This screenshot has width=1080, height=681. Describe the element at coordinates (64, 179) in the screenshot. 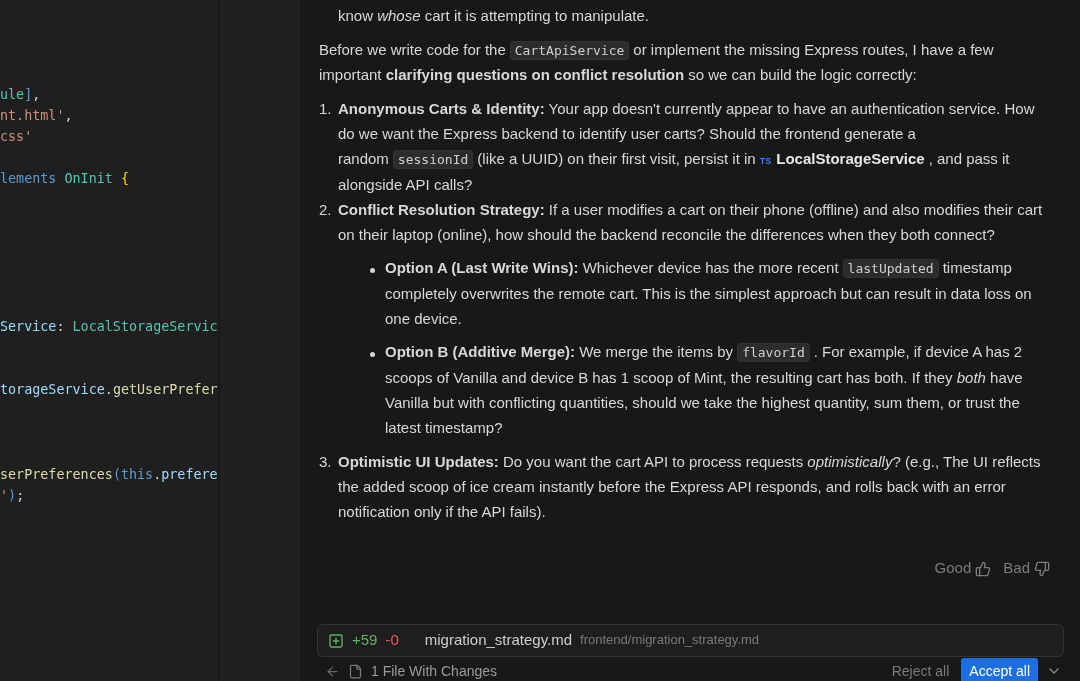

I see `code-line: lements OnInit {` at that location.